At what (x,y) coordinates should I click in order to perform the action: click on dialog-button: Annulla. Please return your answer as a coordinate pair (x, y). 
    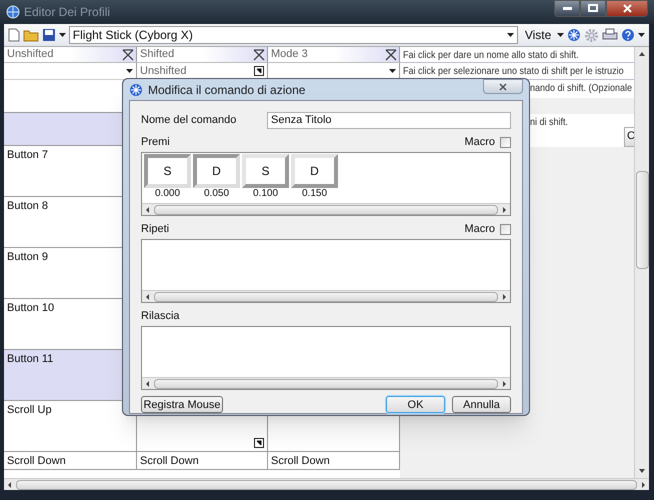
    Looking at the image, I should click on (481, 404).